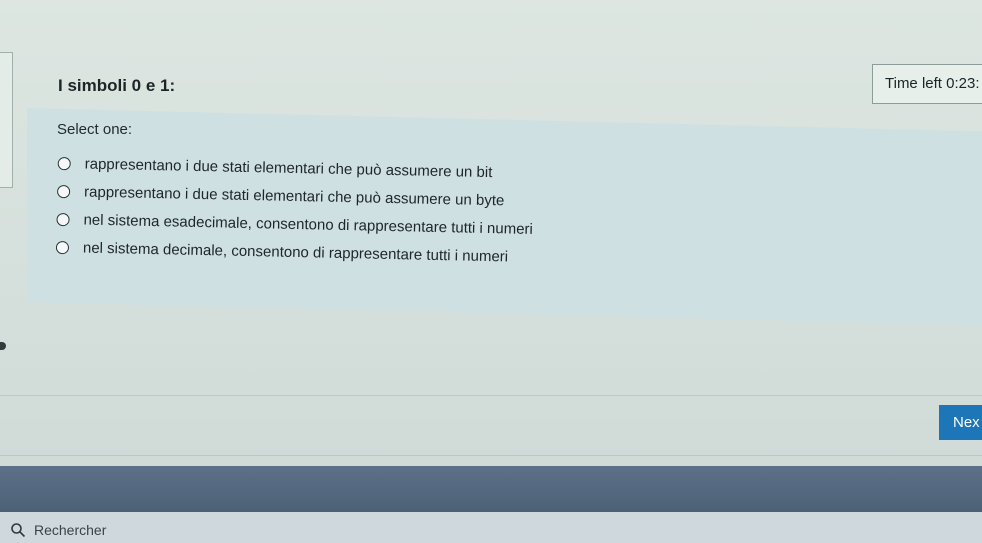 Image resolution: width=982 pixels, height=543 pixels. What do you see at coordinates (491, 489) in the screenshot?
I see `taskbar` at bounding box center [491, 489].